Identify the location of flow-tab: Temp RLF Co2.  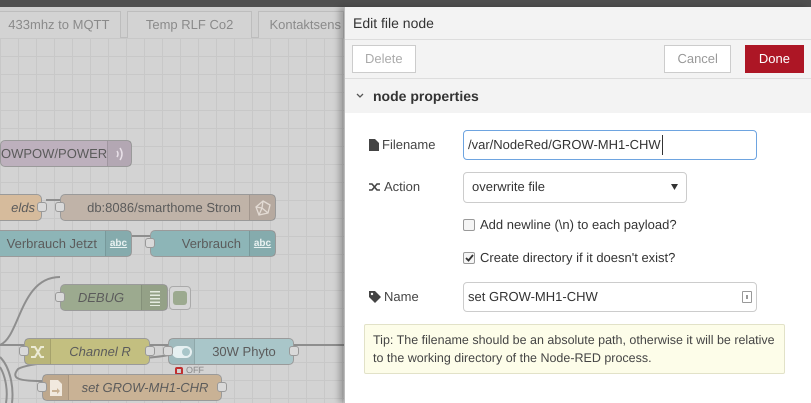
(189, 24).